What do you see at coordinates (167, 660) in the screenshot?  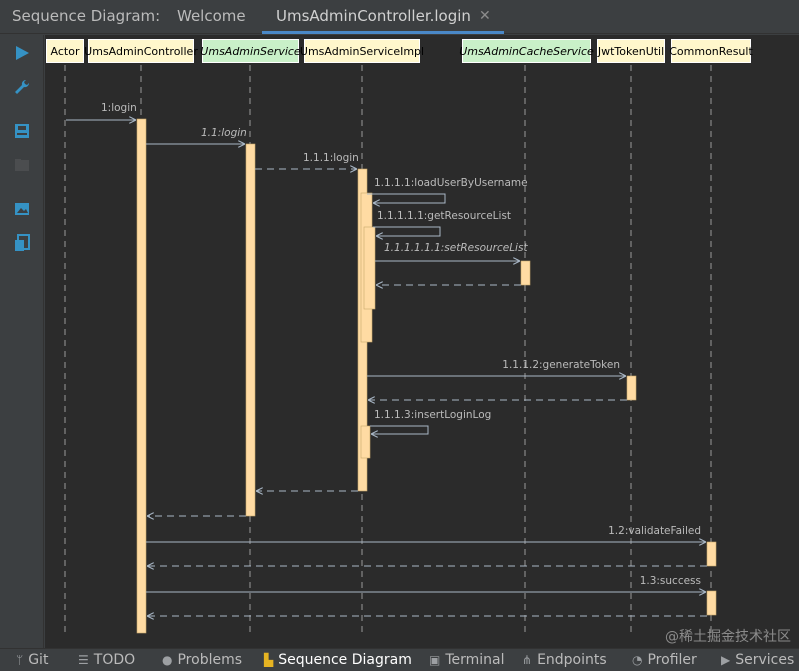 I see `info-icon: ●` at bounding box center [167, 660].